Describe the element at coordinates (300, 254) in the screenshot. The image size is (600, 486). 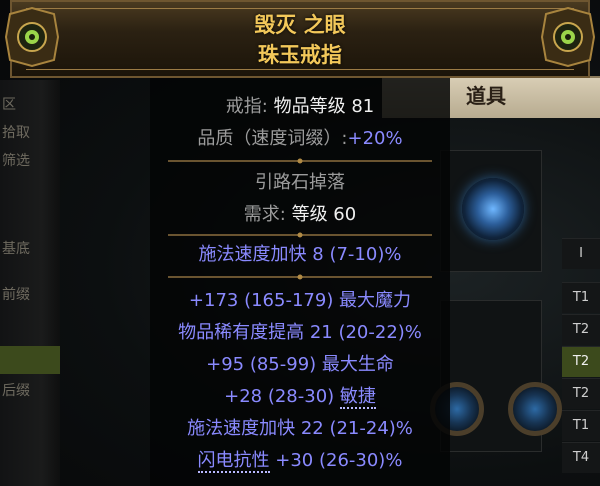
I see `implicit-mod: 施法速度加快 8 (7-10)%` at that location.